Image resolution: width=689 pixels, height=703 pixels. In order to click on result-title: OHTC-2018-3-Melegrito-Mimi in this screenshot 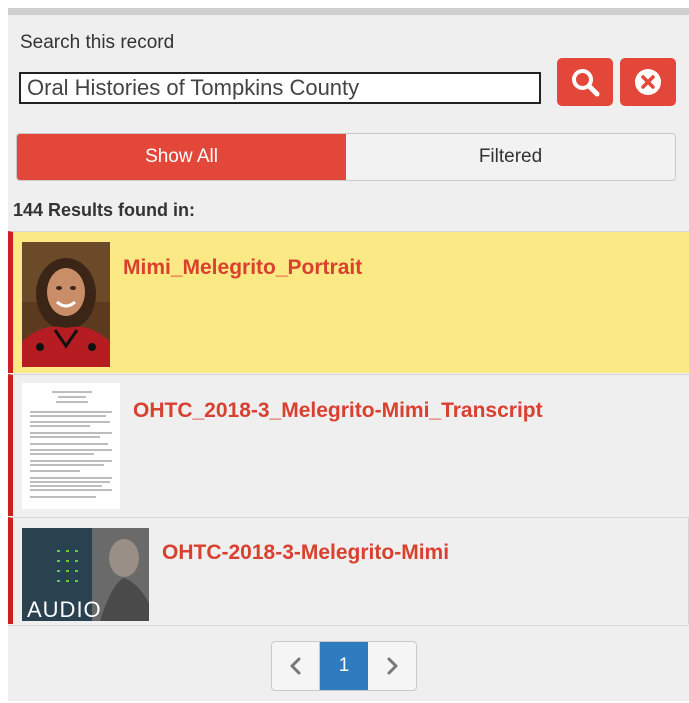, I will do `click(305, 553)`.